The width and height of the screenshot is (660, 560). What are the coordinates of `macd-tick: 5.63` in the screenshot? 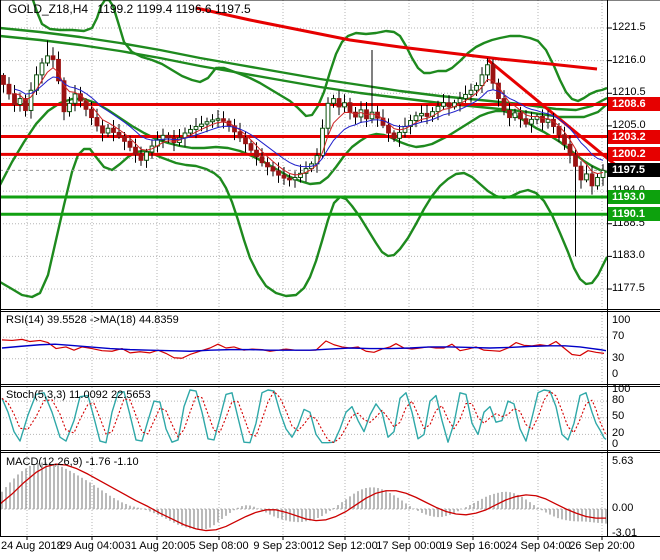 It's located at (623, 461).